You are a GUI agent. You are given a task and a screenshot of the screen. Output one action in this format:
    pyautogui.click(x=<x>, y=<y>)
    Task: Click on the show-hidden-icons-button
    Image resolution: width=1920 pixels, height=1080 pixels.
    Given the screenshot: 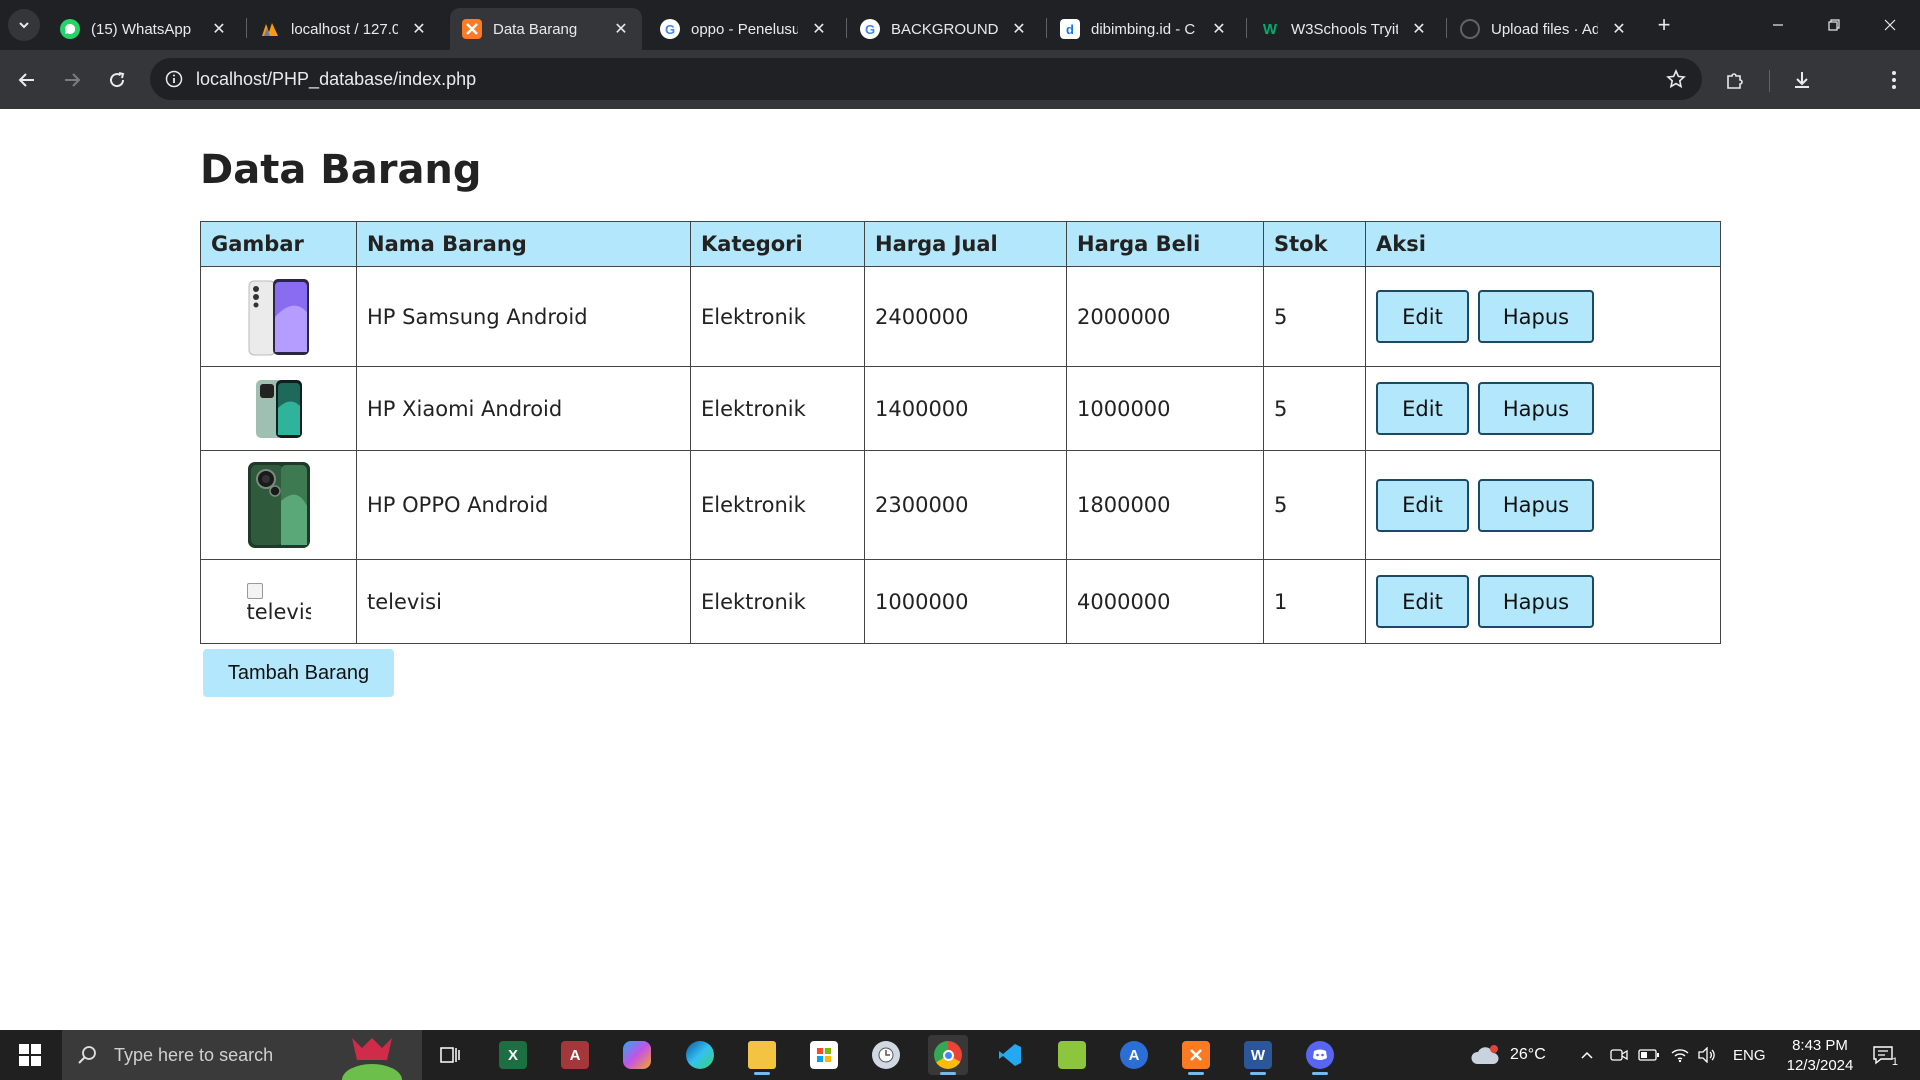 What is the action you would take?
    pyautogui.click(x=1587, y=1055)
    